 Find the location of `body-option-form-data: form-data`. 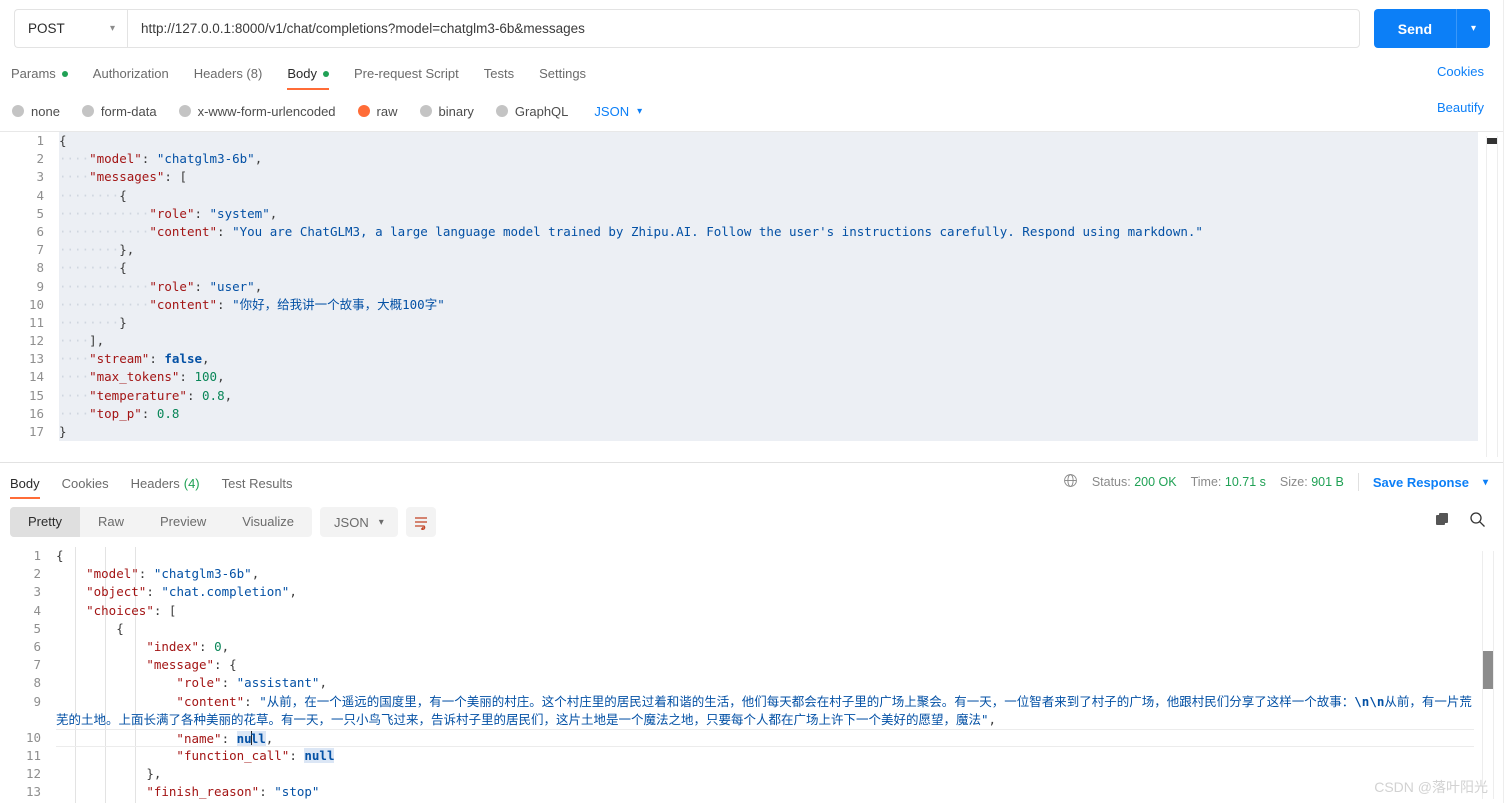

body-option-form-data: form-data is located at coordinates (119, 111).